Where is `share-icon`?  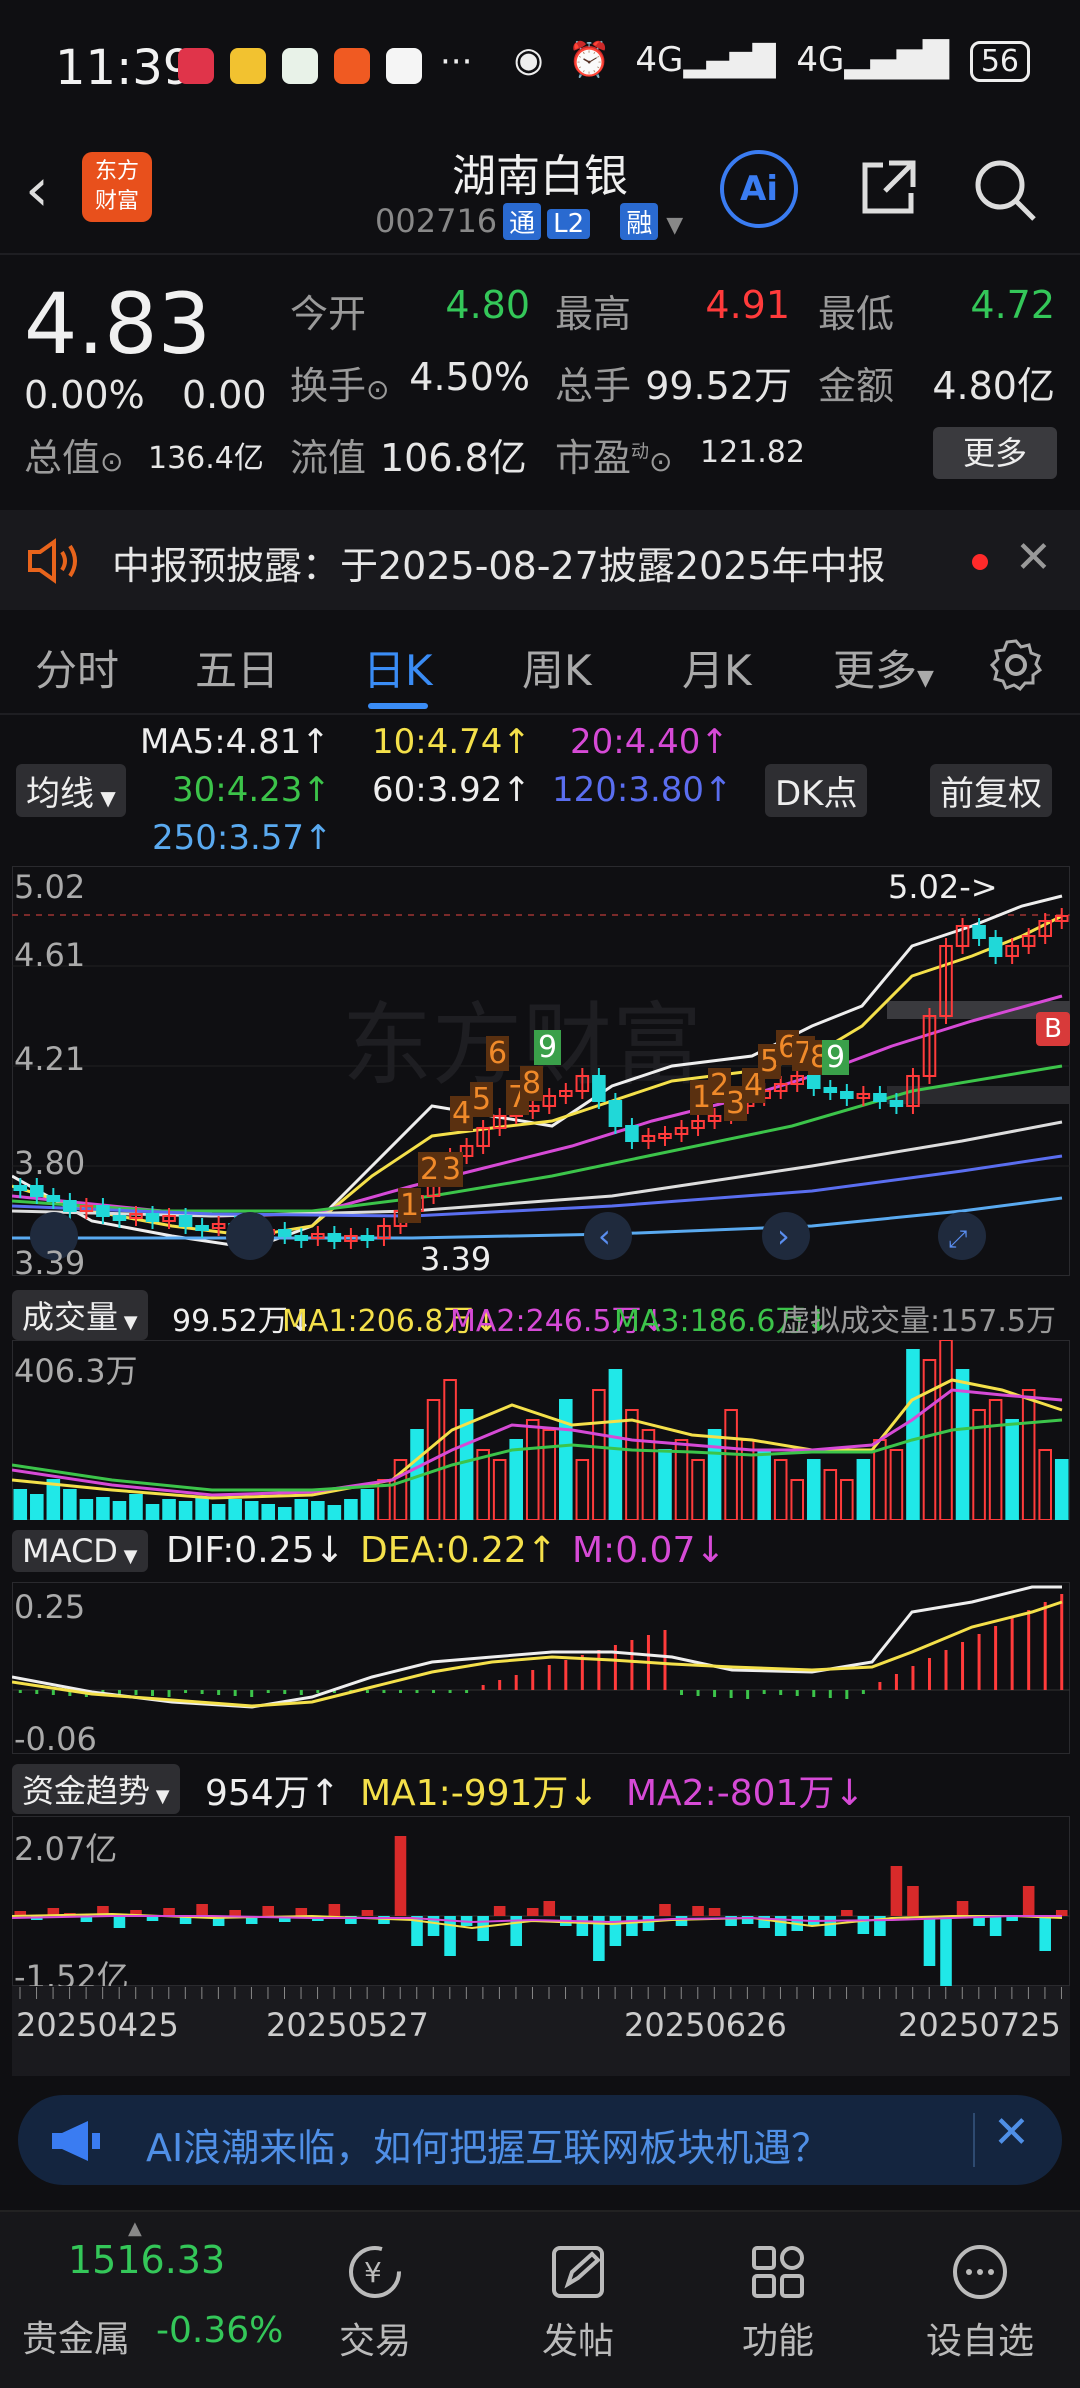
share-icon is located at coordinates (888, 188).